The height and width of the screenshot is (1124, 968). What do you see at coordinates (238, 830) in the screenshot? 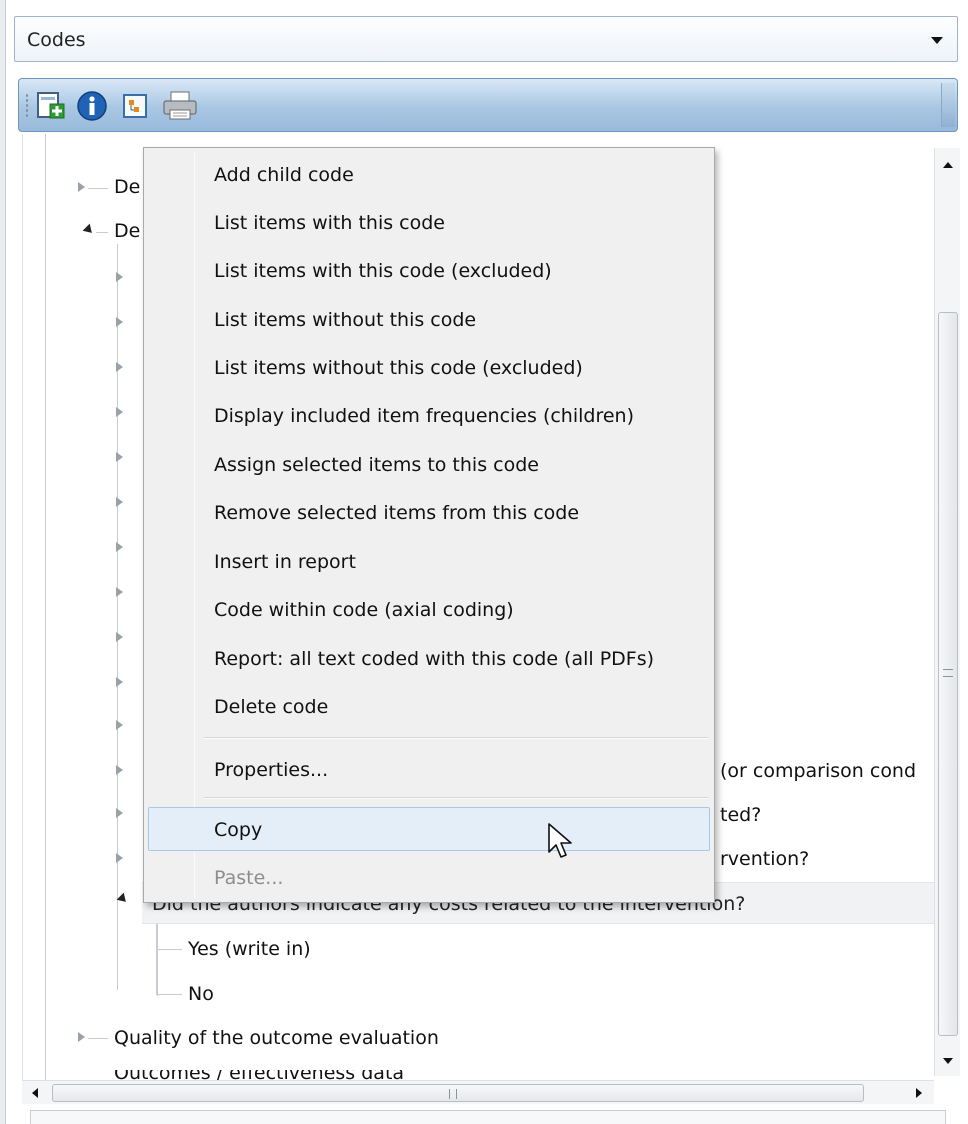
I see `menu-item-label: Copy` at bounding box center [238, 830].